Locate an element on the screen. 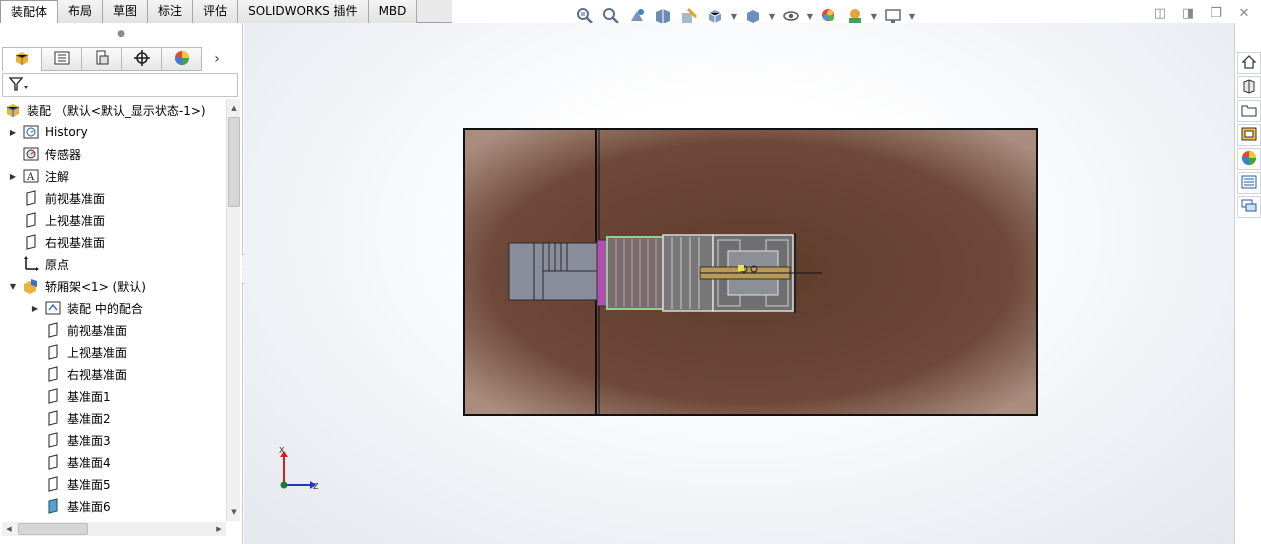 Image resolution: width=1261 pixels, height=544 pixels. scroll-left-icon: ◀ is located at coordinates (9, 529).